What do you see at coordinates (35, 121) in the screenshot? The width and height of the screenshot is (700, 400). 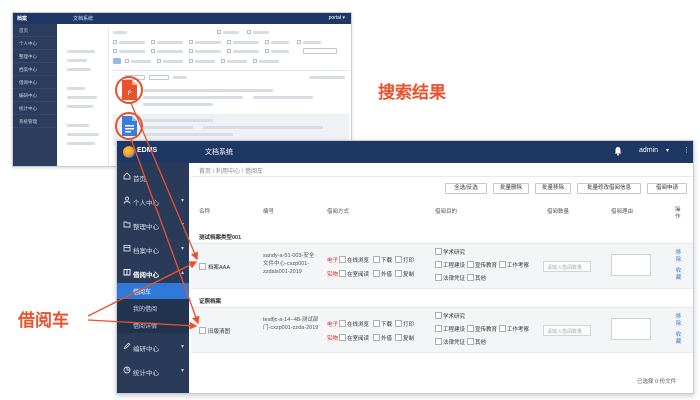 I see `back-nav-item: 系统管理` at bounding box center [35, 121].